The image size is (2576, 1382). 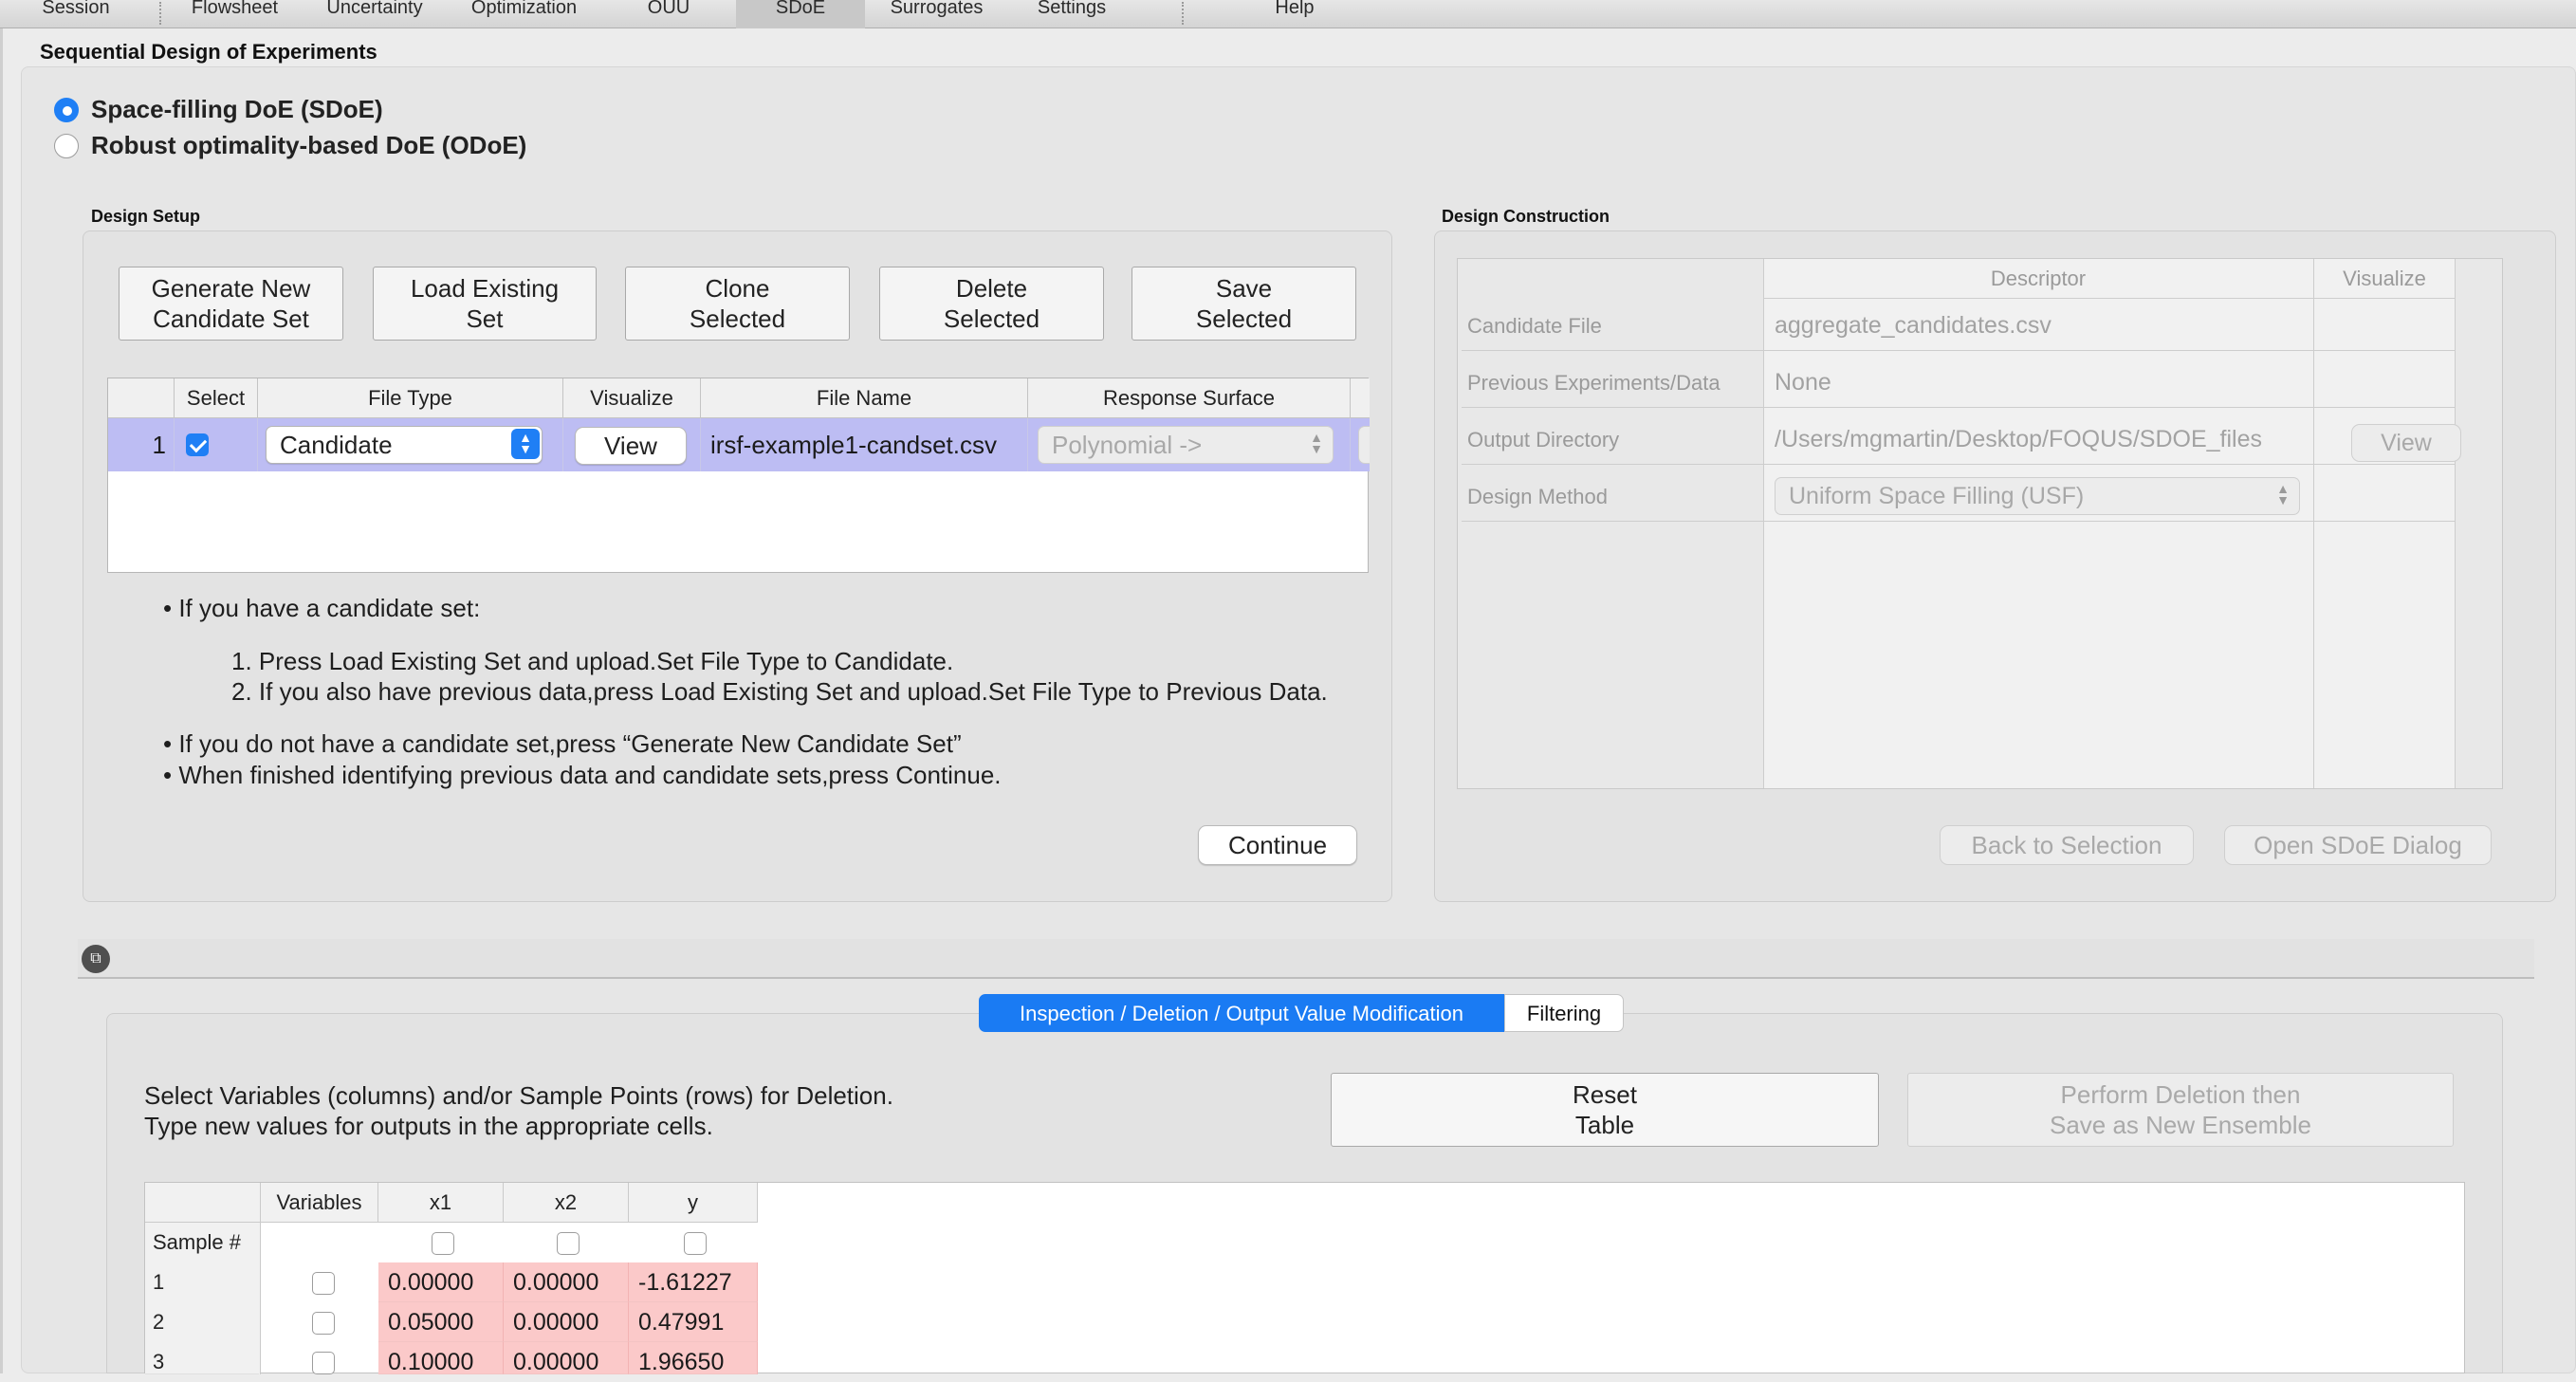 What do you see at coordinates (441, 1282) in the screenshot?
I see `cell-x1: 0.00000` at bounding box center [441, 1282].